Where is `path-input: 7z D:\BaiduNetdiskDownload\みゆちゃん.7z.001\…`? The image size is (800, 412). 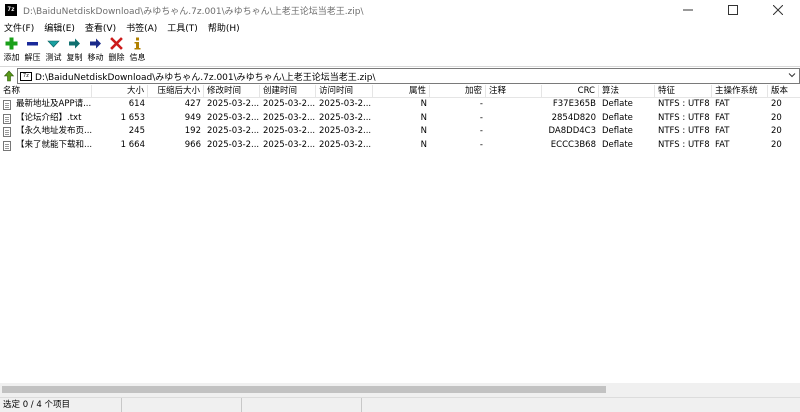 path-input: 7z D:\BaiduNetdiskDownload\みゆちゃん.7z.001\… is located at coordinates (408, 76).